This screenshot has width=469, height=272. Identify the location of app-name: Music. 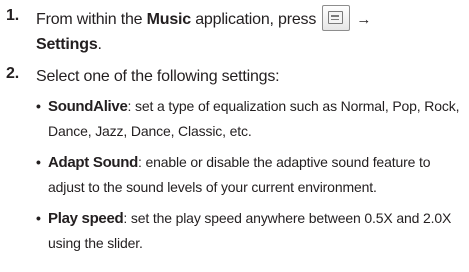
(169, 20).